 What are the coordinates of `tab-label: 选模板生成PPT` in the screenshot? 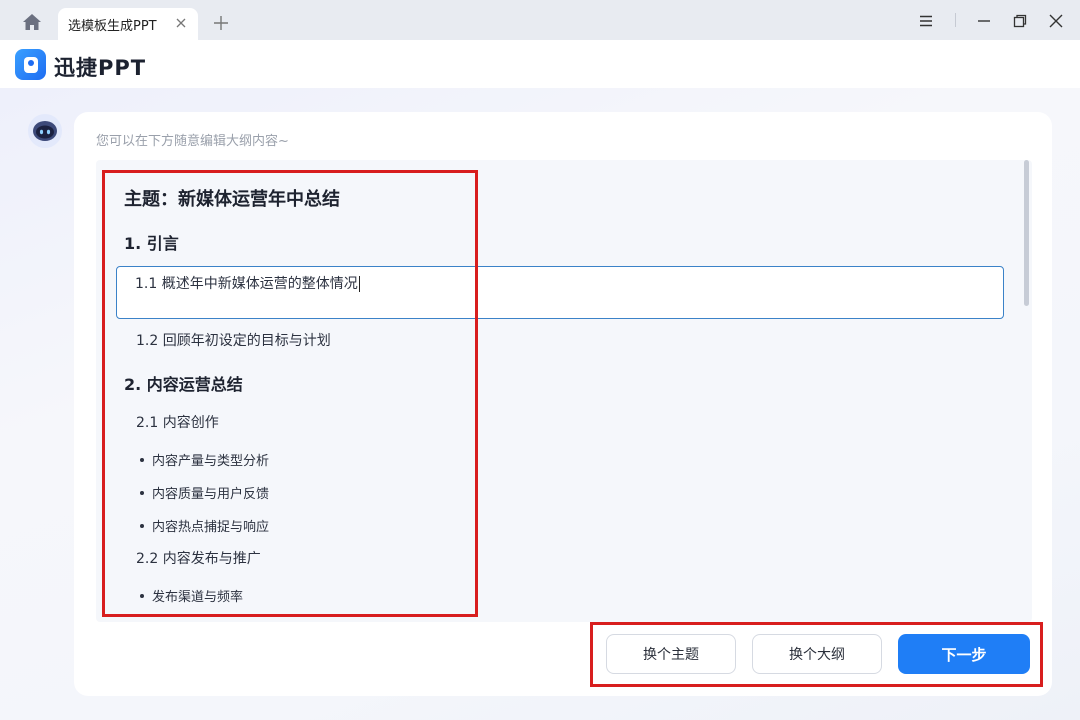 It's located at (112, 26).